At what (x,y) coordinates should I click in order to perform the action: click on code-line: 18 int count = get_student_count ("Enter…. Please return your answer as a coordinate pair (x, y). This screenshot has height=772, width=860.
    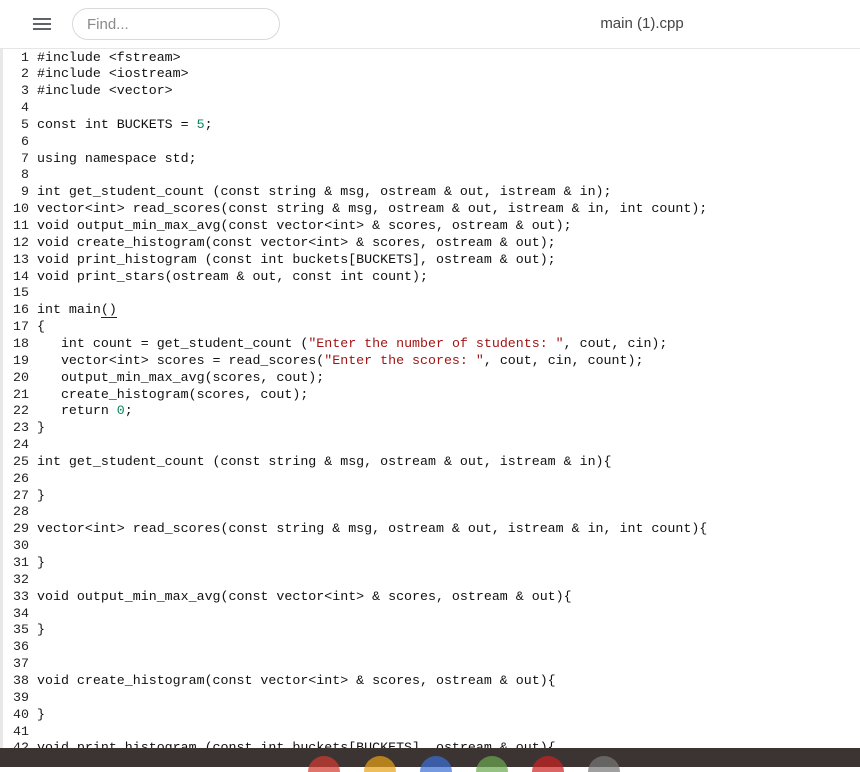
    Looking at the image, I should click on (335, 343).